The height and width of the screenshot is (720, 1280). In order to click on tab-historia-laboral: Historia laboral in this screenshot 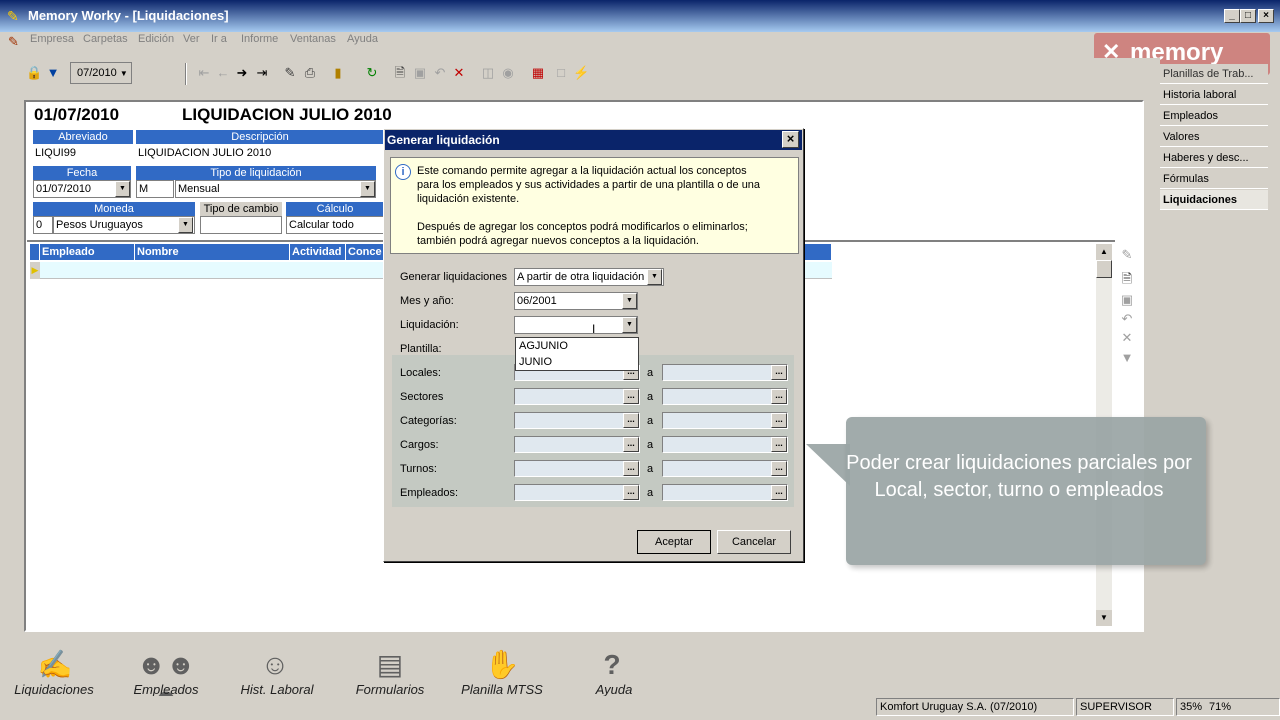, I will do `click(1214, 95)`.